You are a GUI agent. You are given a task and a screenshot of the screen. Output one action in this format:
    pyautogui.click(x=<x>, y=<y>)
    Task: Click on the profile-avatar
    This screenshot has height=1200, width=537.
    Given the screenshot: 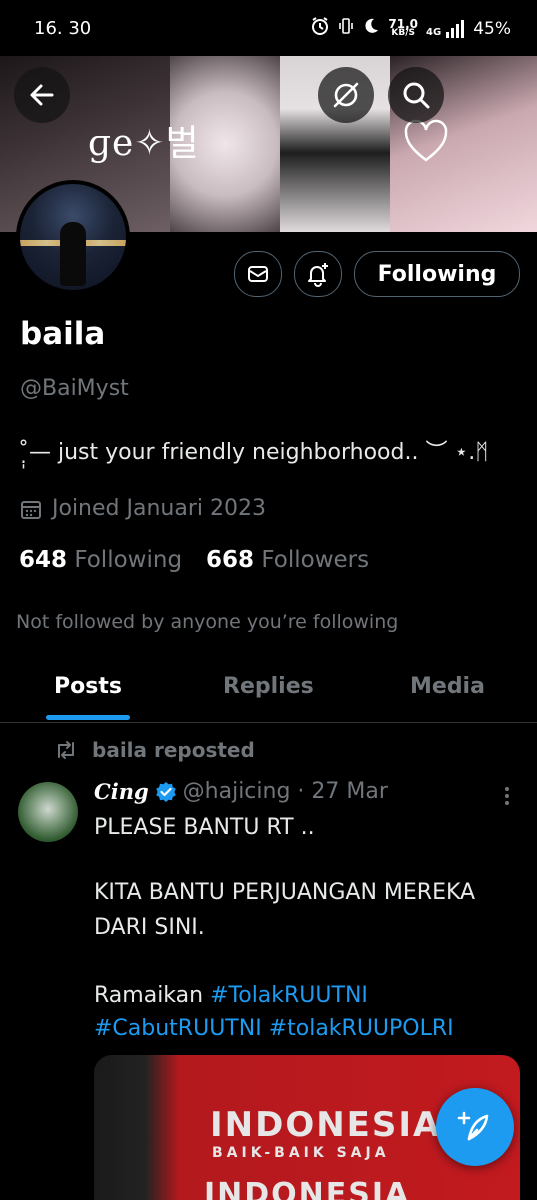 What is the action you would take?
    pyautogui.click(x=73, y=237)
    